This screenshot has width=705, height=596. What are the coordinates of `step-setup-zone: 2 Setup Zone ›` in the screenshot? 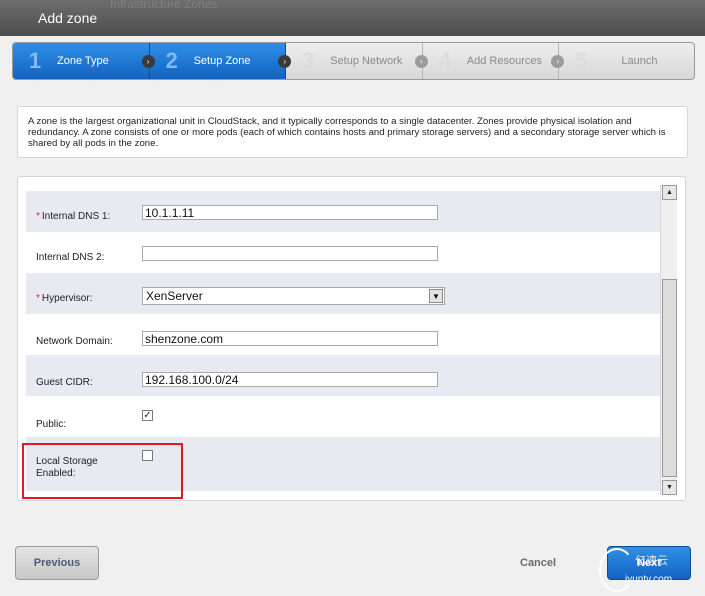 It's located at (220, 61).